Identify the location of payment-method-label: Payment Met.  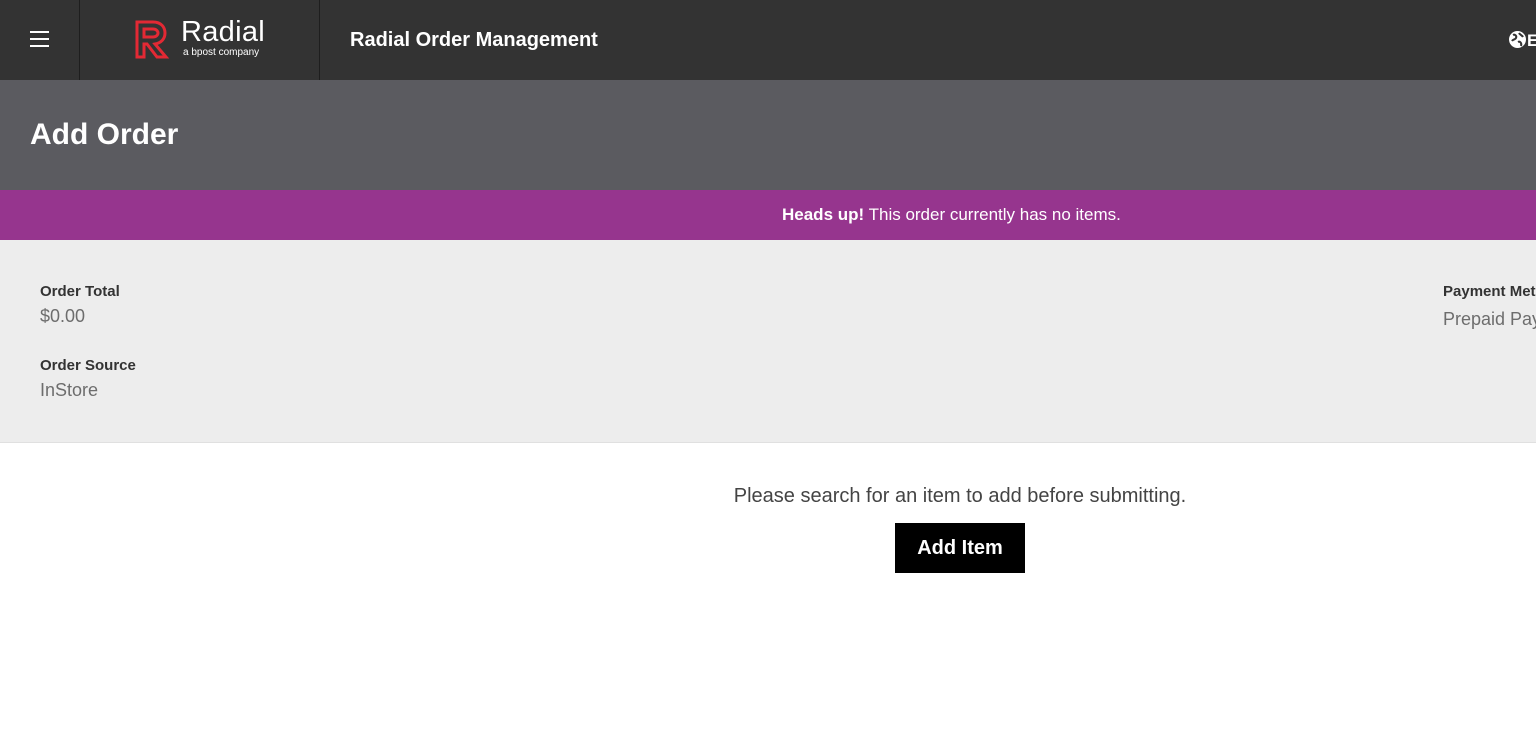
(1489, 291).